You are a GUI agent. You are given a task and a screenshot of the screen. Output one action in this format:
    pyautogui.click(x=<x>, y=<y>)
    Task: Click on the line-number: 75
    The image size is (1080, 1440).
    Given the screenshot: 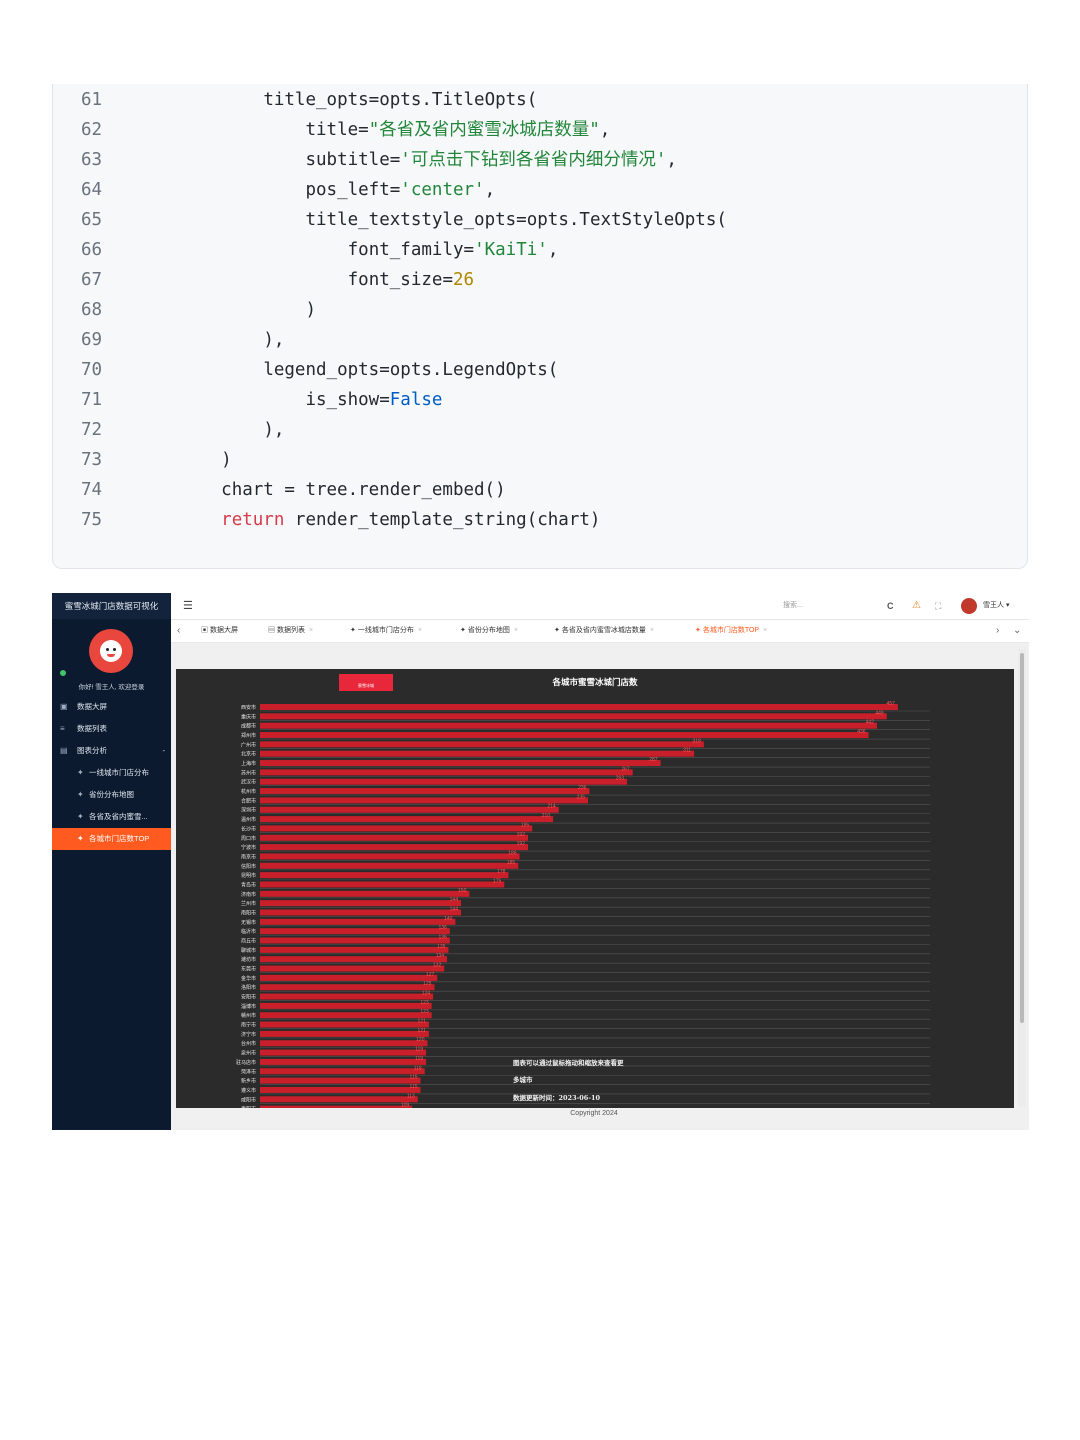 What is the action you would take?
    pyautogui.click(x=92, y=520)
    